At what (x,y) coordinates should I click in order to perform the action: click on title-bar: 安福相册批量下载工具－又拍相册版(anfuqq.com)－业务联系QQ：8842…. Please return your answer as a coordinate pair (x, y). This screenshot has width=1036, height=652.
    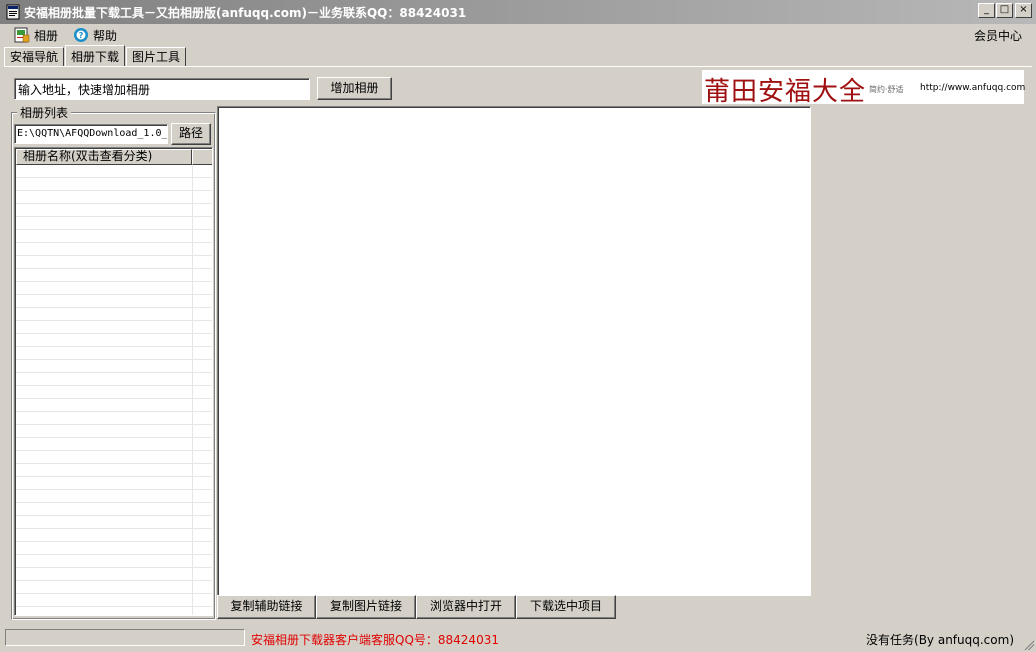
    Looking at the image, I should click on (518, 12).